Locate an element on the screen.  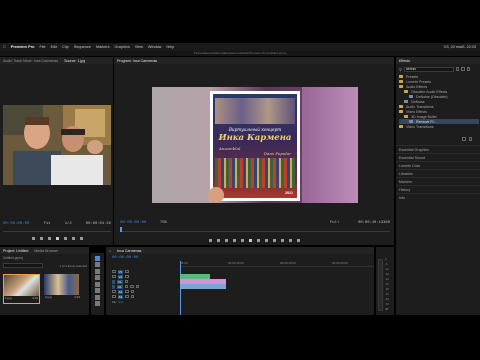
delete-icon is located at coordinates (470, 139).